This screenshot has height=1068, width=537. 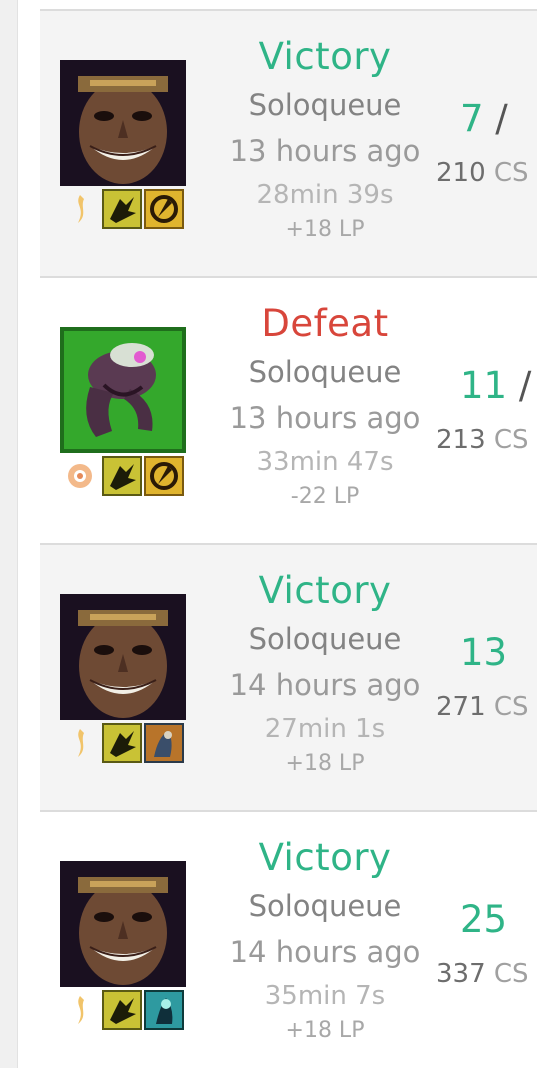 I want to click on match-duration: 27min 1s, so click(x=325, y=729).